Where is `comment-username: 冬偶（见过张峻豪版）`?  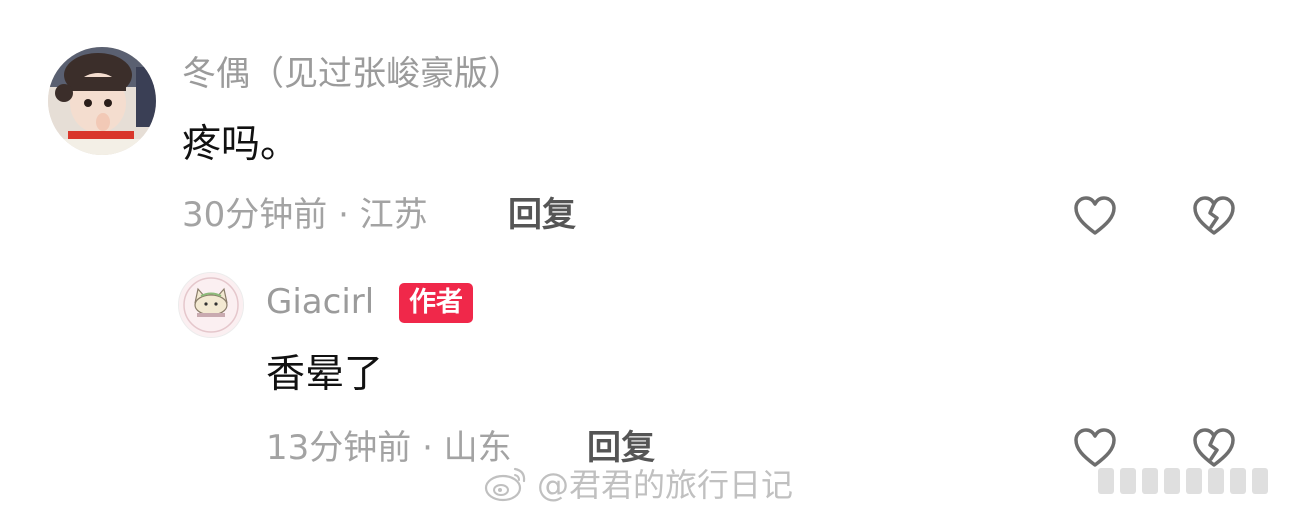 comment-username: 冬偶（见过张峻豪版） is located at coordinates (352, 74).